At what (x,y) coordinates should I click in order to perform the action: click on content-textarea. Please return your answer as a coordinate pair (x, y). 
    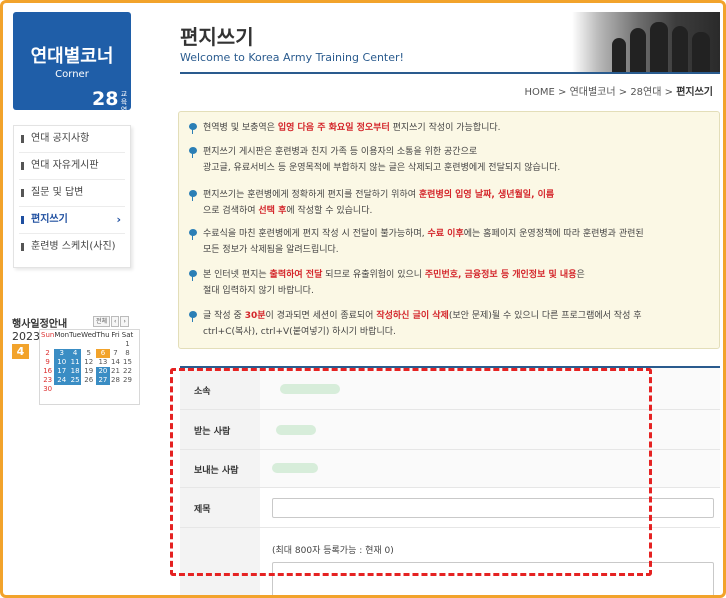
    Looking at the image, I should click on (493, 580).